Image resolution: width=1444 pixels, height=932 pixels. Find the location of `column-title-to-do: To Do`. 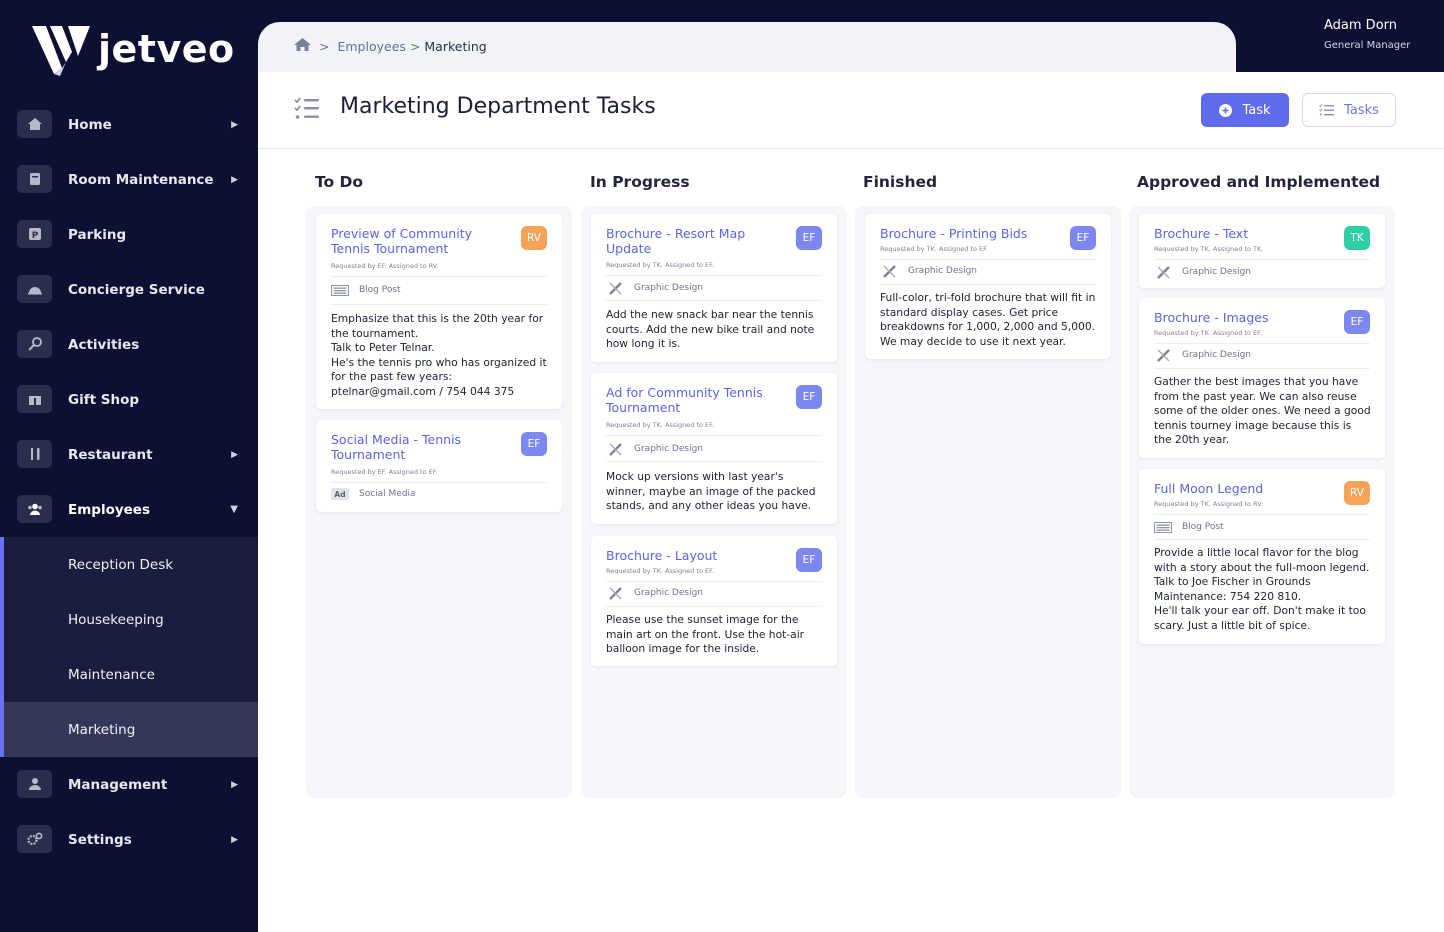

column-title-to-do: To Do is located at coordinates (339, 182).